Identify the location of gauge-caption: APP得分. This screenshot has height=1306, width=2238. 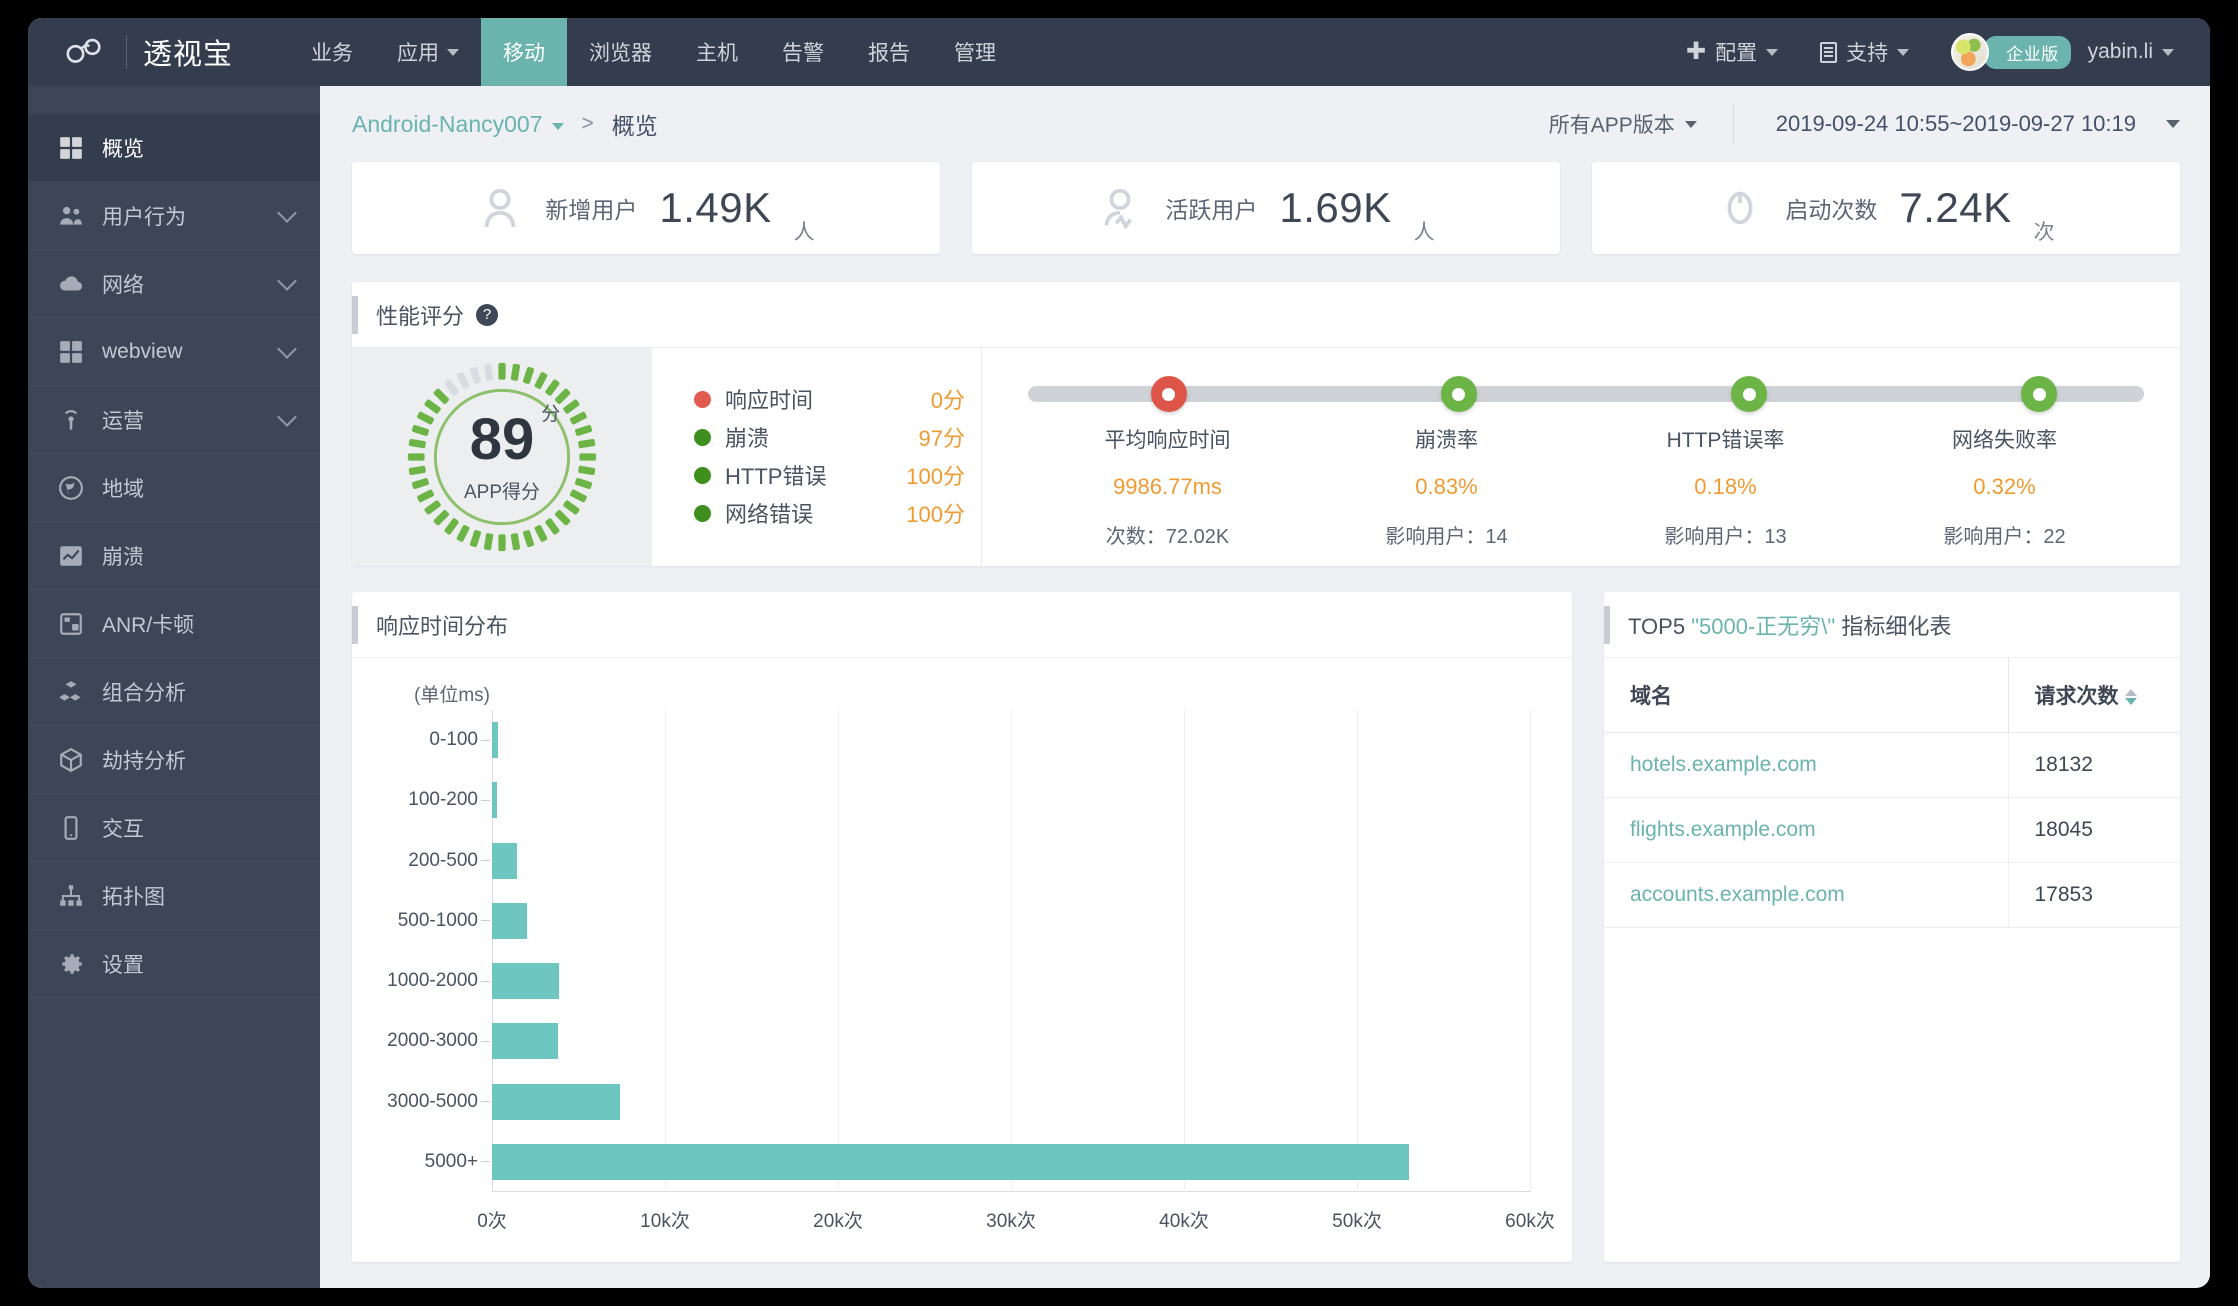
(502, 492).